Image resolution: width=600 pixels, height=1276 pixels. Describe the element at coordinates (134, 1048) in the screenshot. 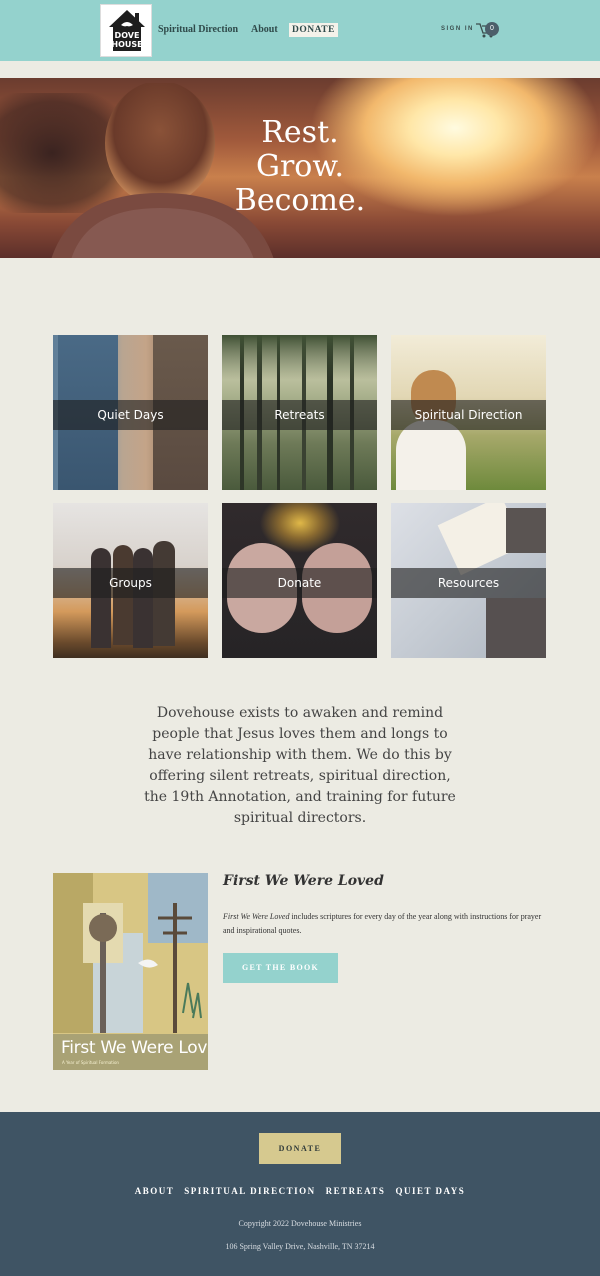

I see `book-cover-title: First We Were Loved` at that location.